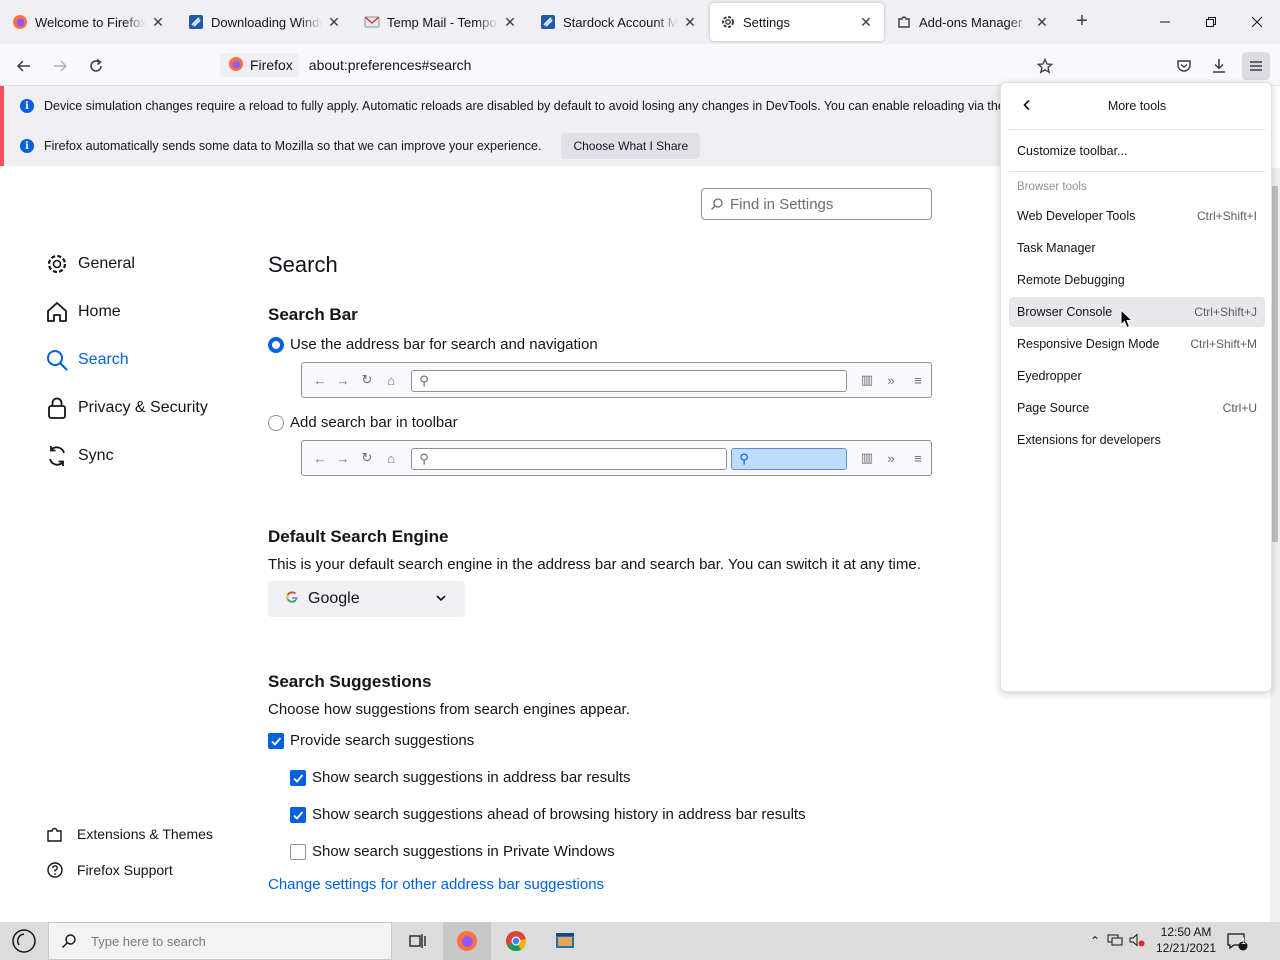 The width and height of the screenshot is (1280, 960). I want to click on bookmark-star-button, so click(1045, 66).